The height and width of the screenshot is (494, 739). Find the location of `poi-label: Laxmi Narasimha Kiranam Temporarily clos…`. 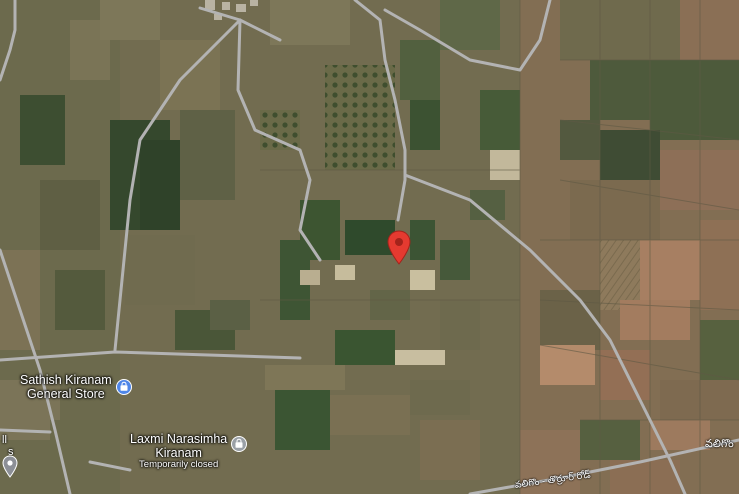

poi-label: Laxmi Narasimha Kiranam Temporarily clos… is located at coordinates (178, 451).